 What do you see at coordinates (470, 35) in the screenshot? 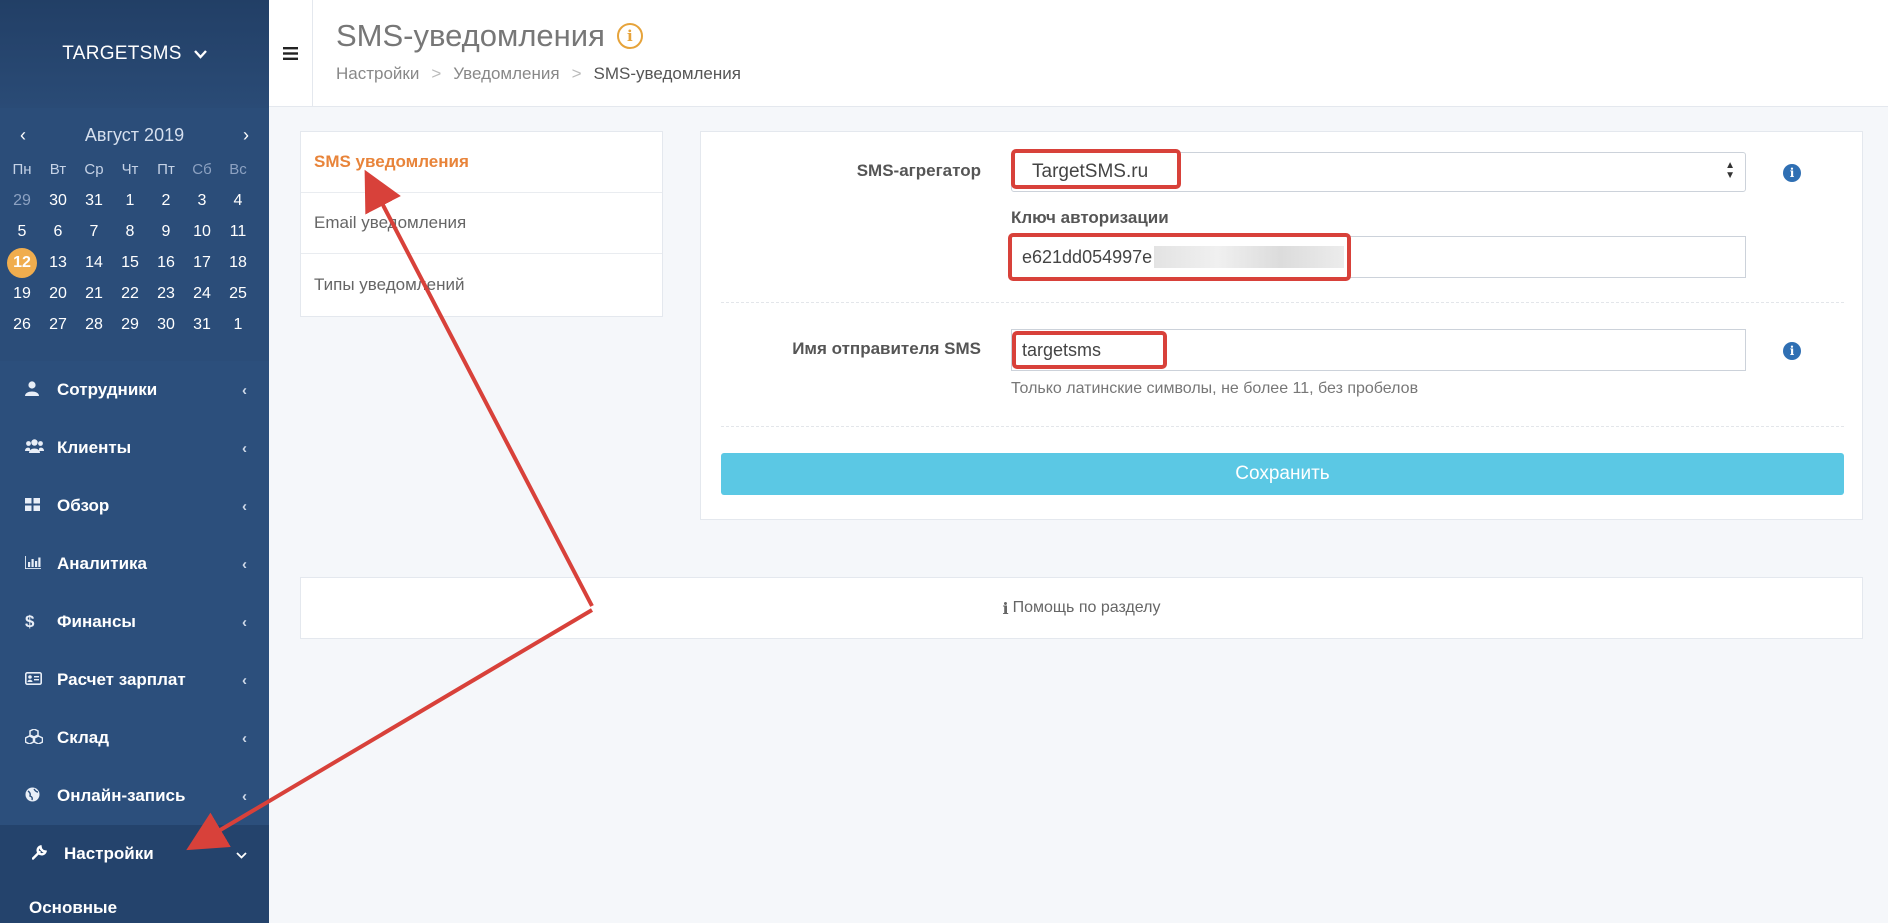
I see `page-title-text: SMS-уведомления` at bounding box center [470, 35].